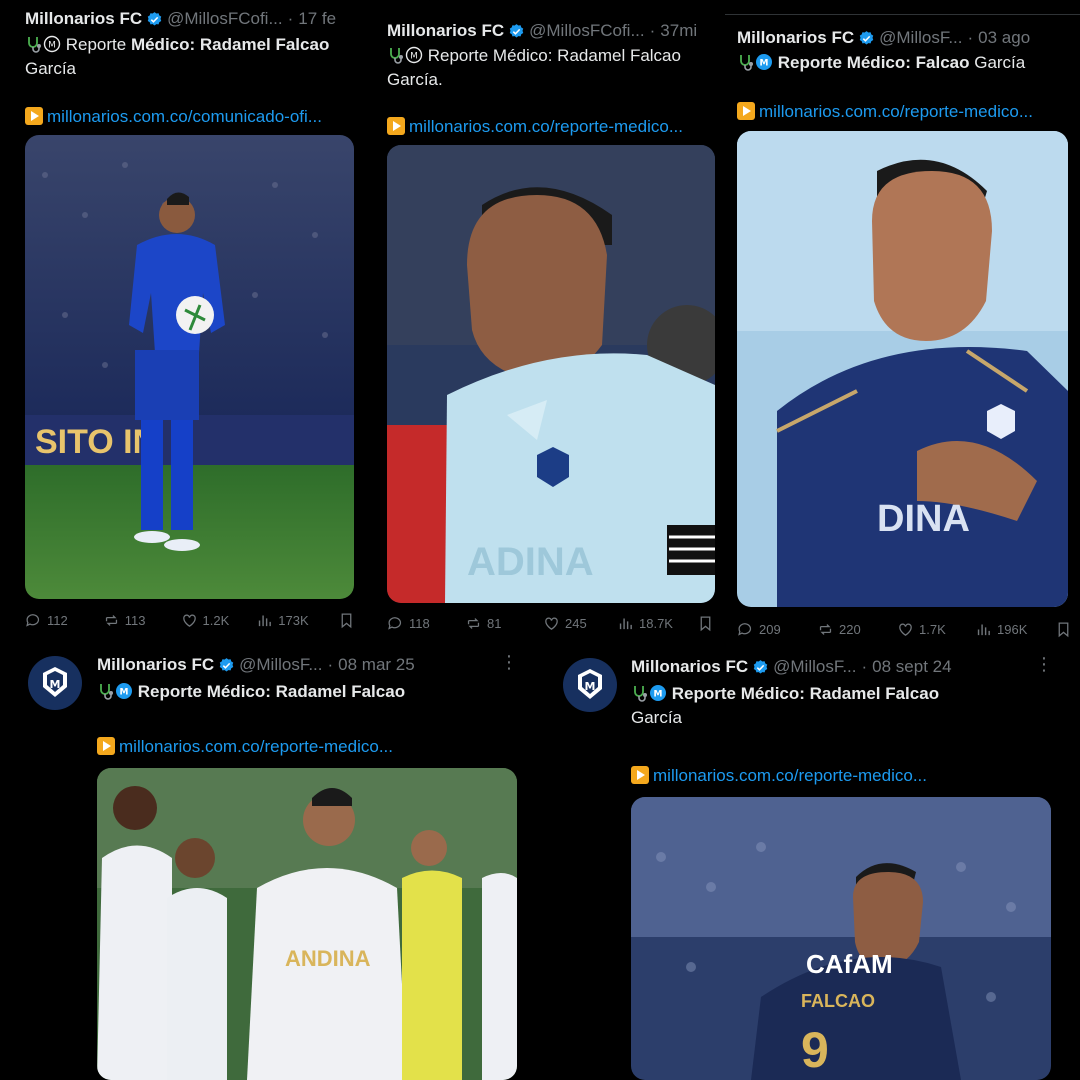 This screenshot has height=1080, width=1080. I want to click on views-button: 196K, so click(1015, 629).